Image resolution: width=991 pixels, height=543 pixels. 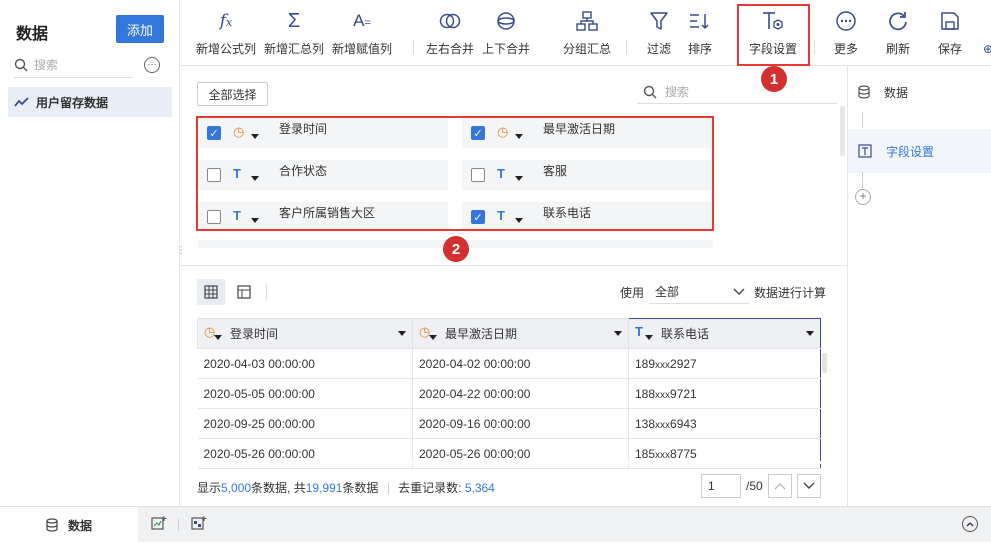 What do you see at coordinates (950, 34) in the screenshot?
I see `save-button: 保存` at bounding box center [950, 34].